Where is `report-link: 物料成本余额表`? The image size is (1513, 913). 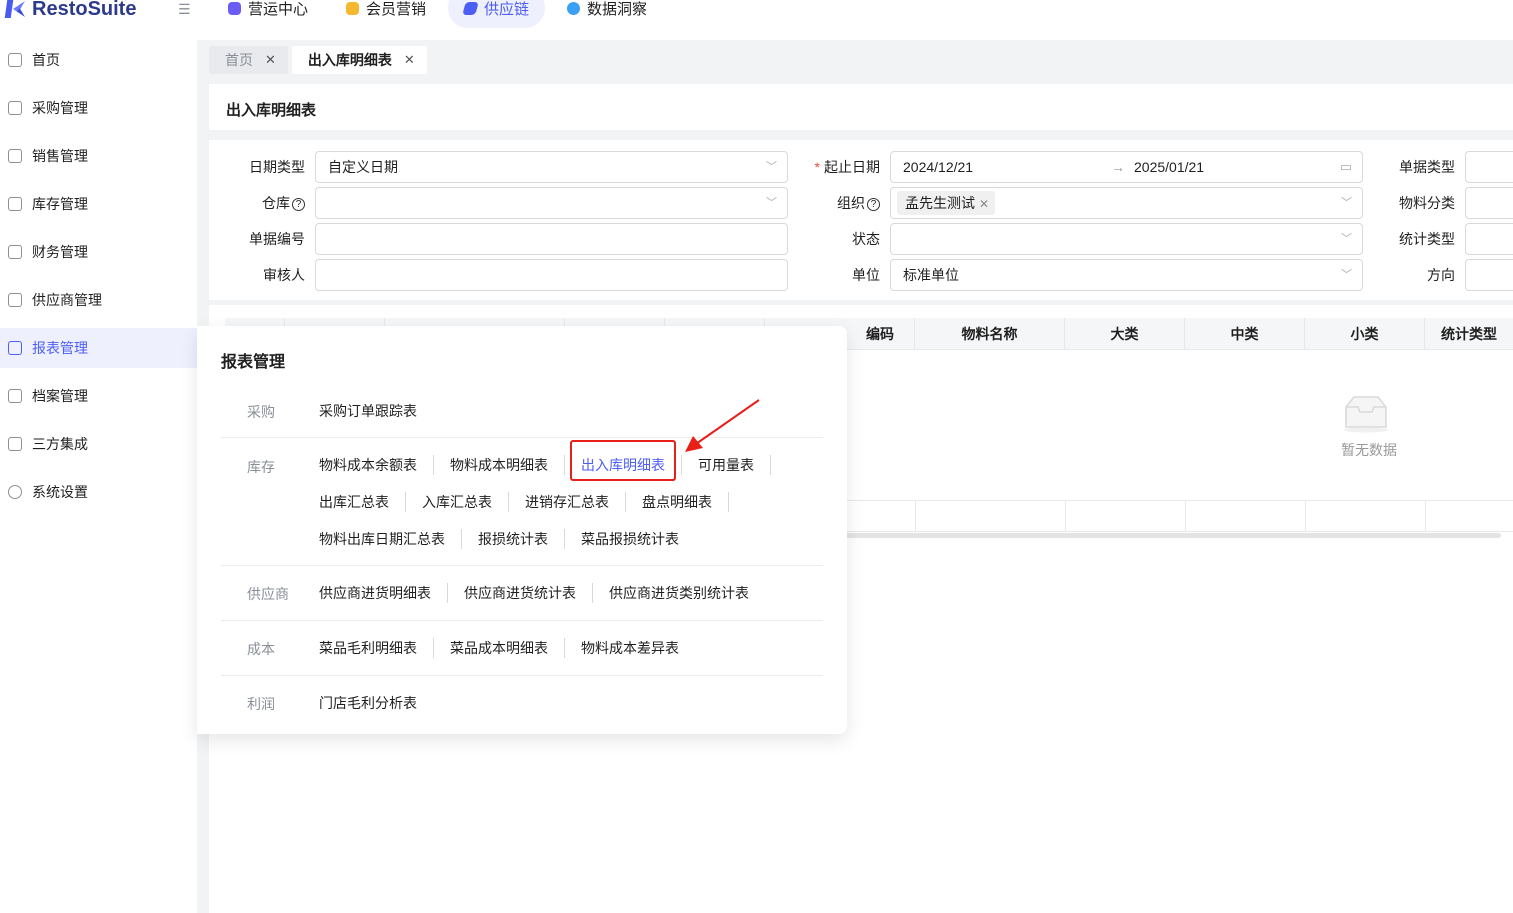
report-link: 物料成本余额表 is located at coordinates (376, 465).